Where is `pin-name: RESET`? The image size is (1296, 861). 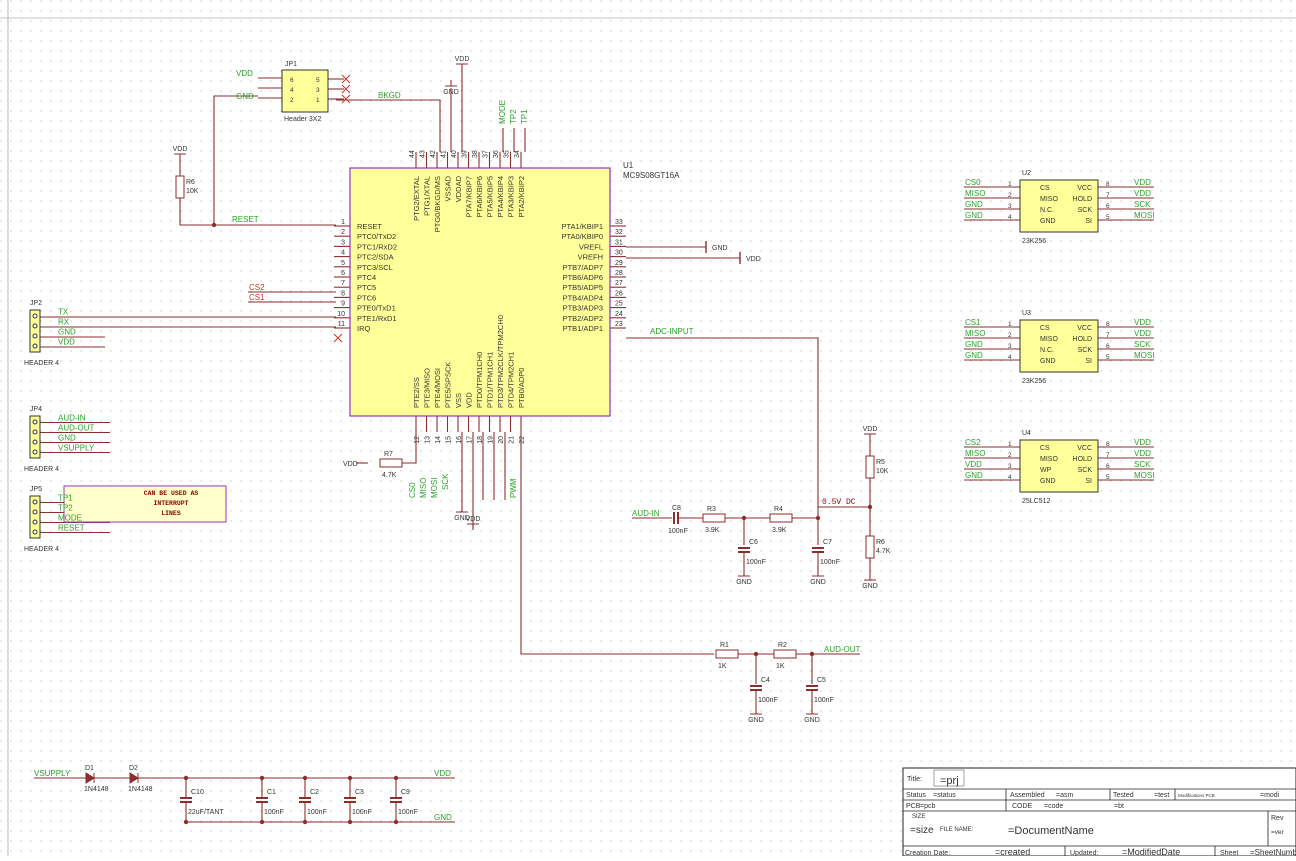
pin-name: RESET is located at coordinates (369, 226).